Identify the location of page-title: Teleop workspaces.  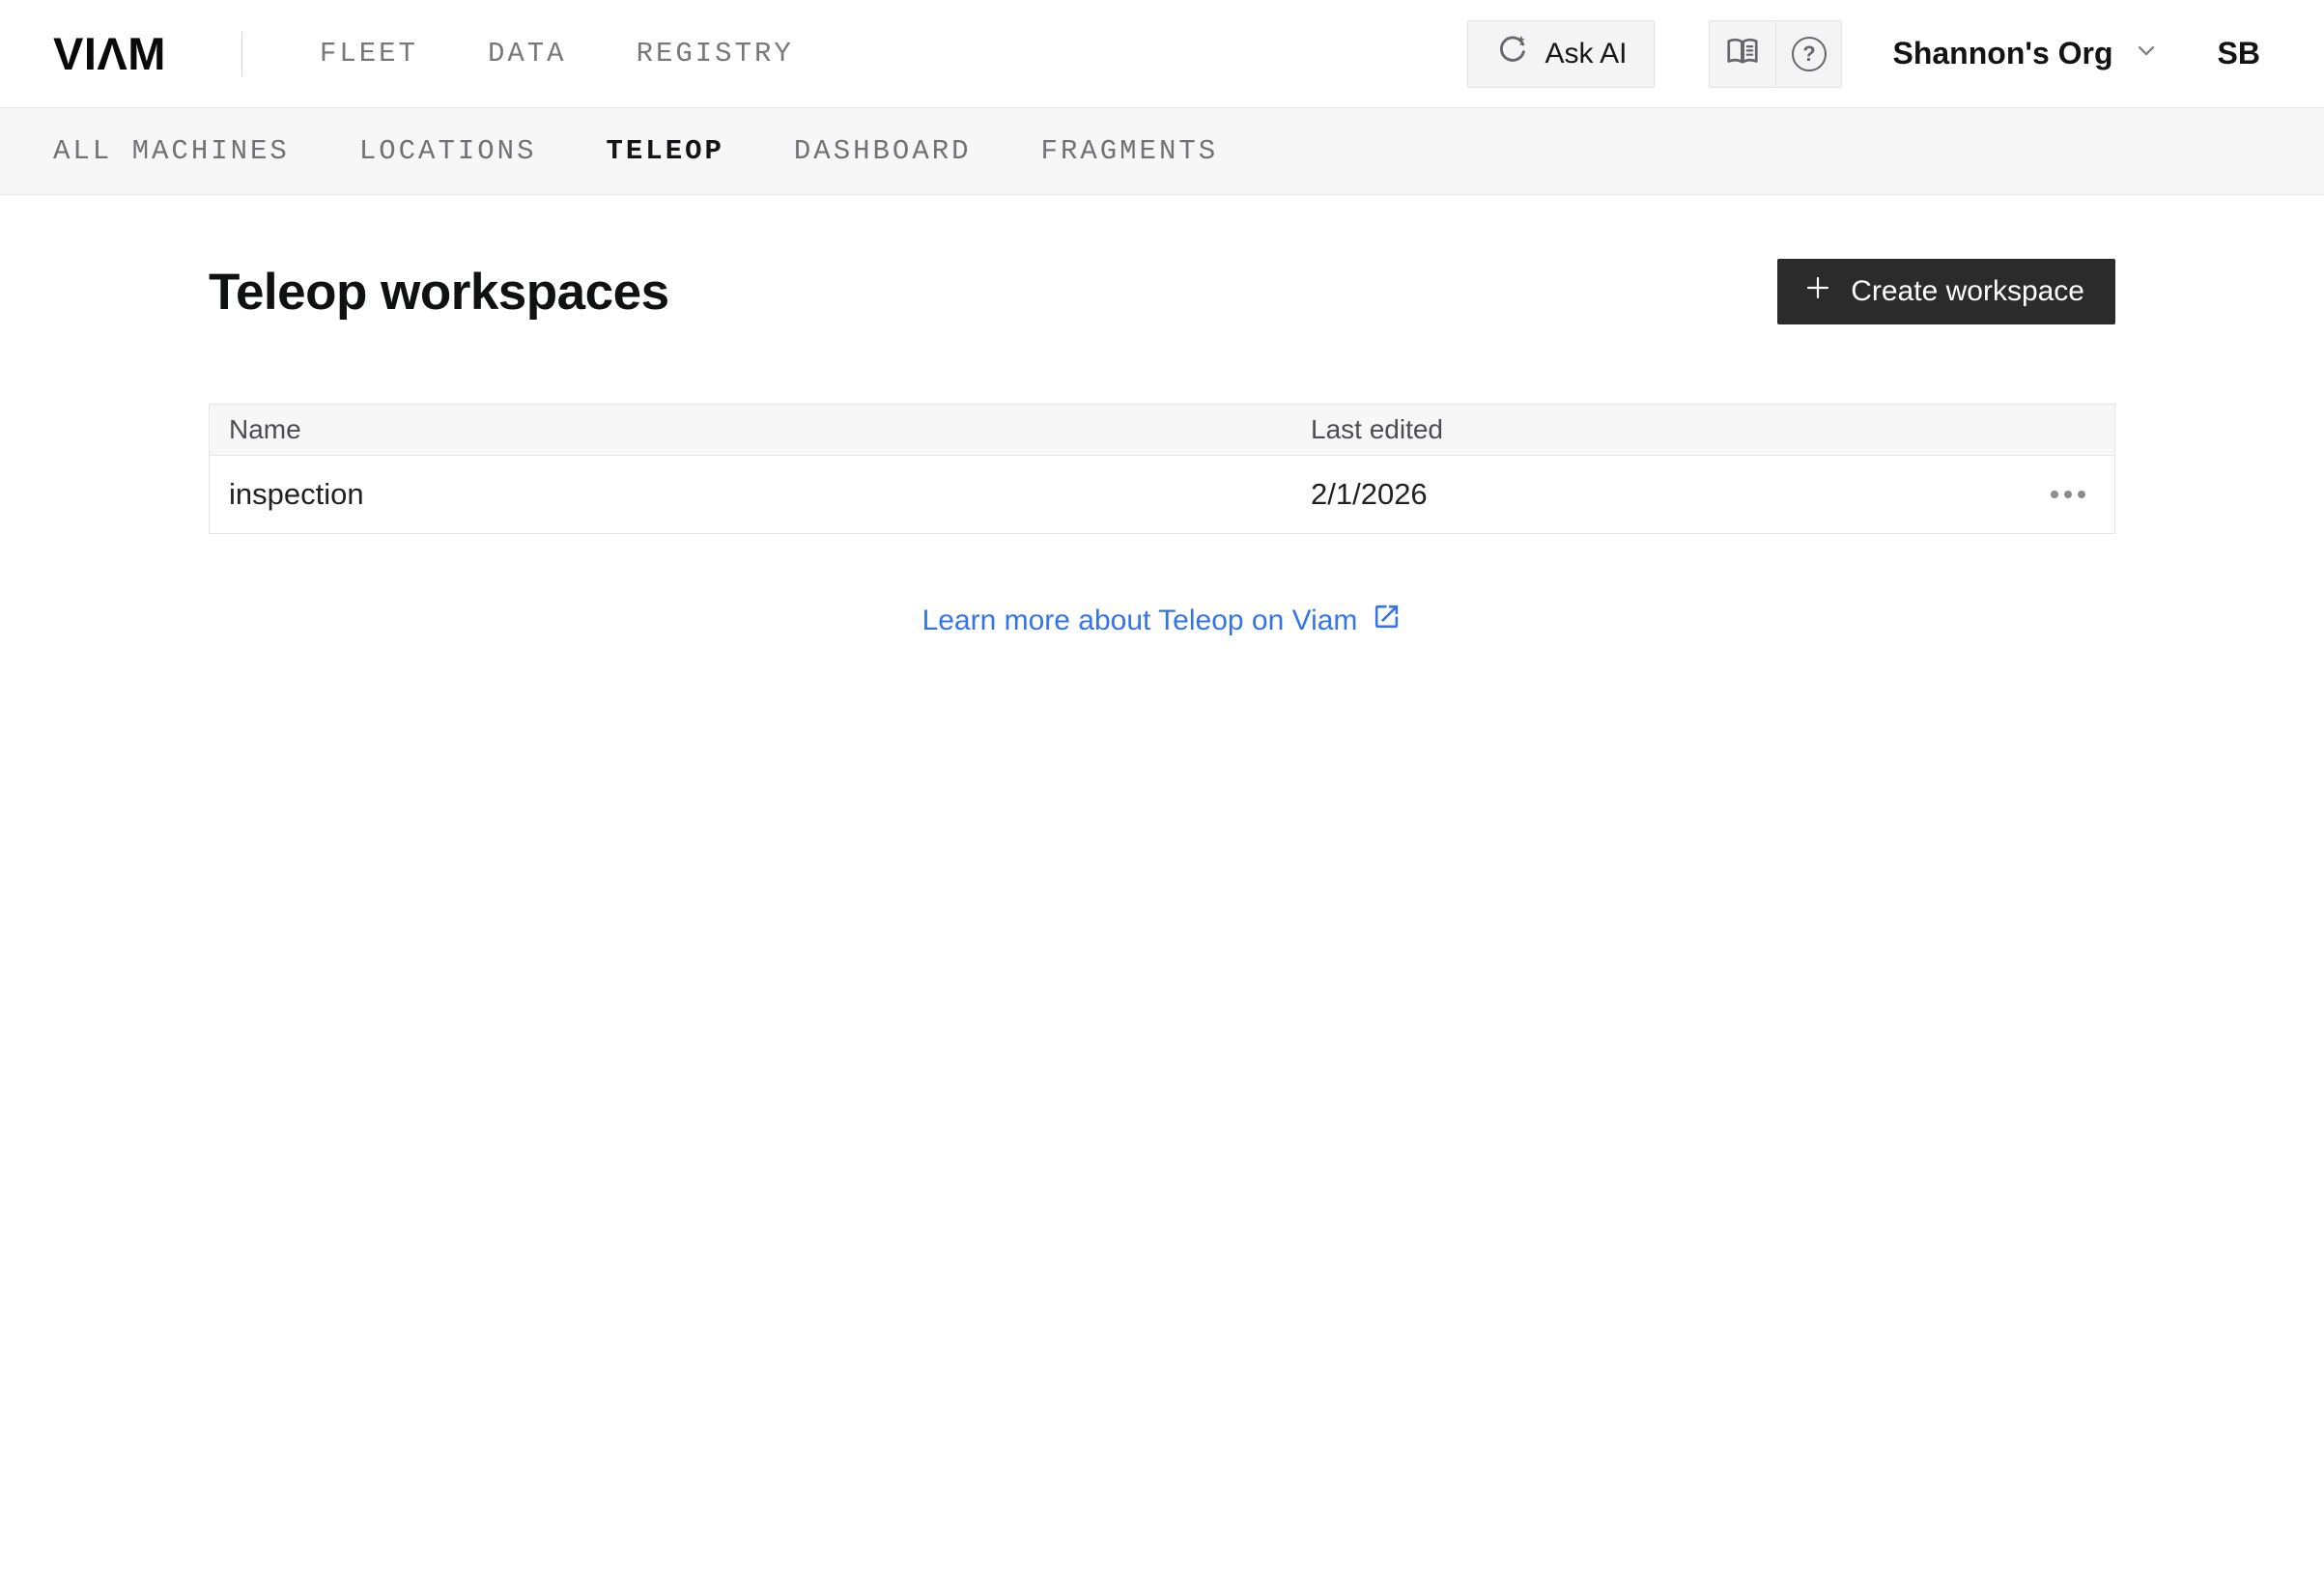
(439, 292).